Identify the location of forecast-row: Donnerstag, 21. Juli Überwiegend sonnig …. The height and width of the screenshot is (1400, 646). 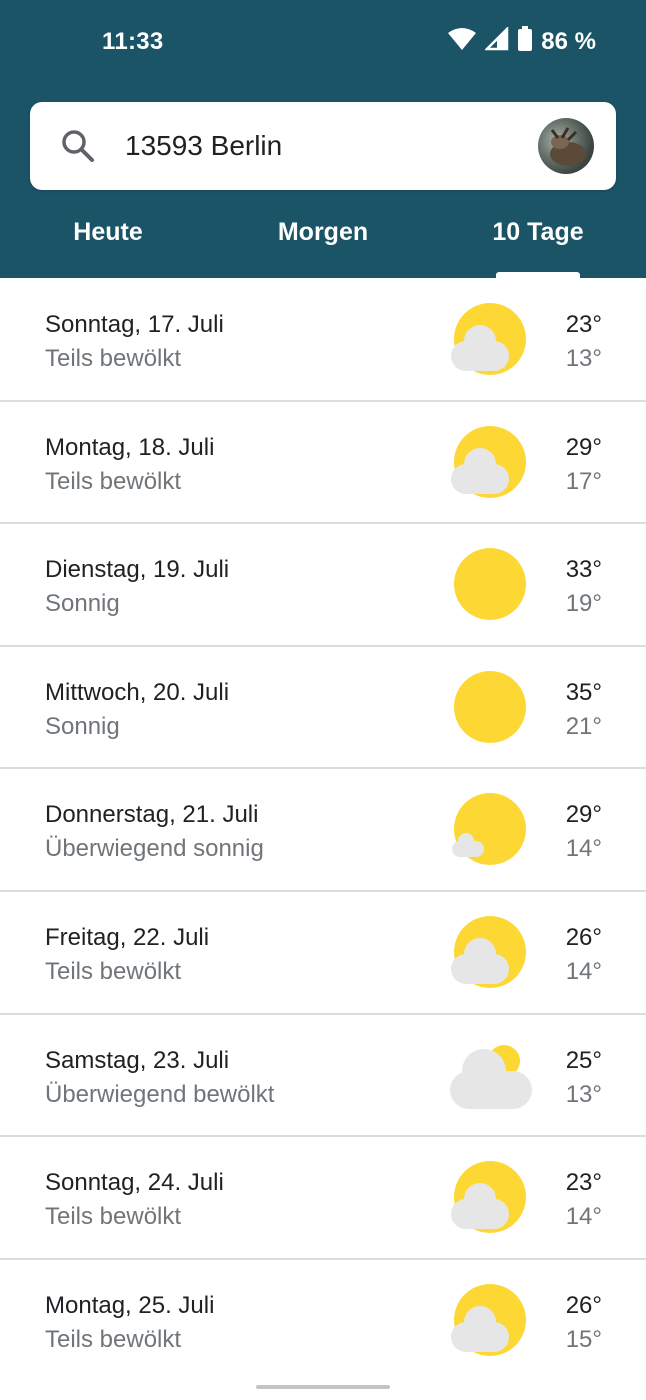
(323, 830).